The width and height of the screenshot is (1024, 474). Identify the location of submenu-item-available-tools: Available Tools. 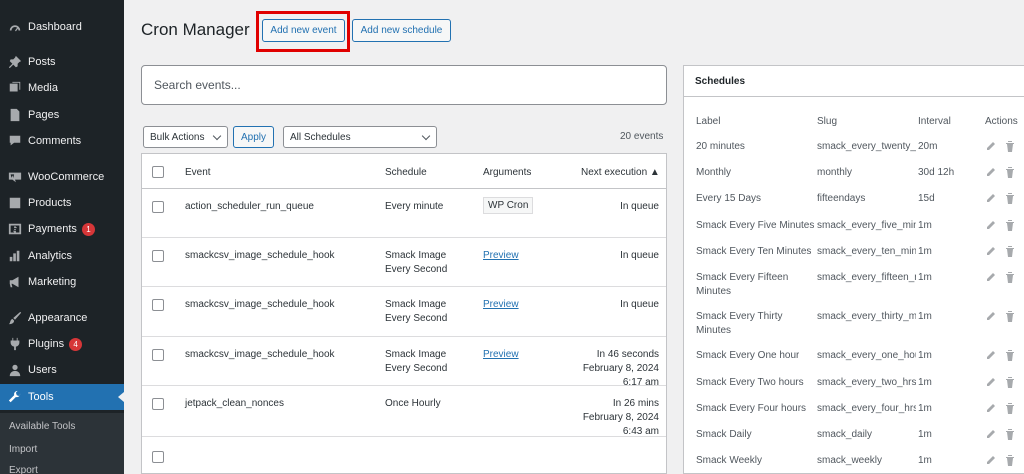
(42, 426).